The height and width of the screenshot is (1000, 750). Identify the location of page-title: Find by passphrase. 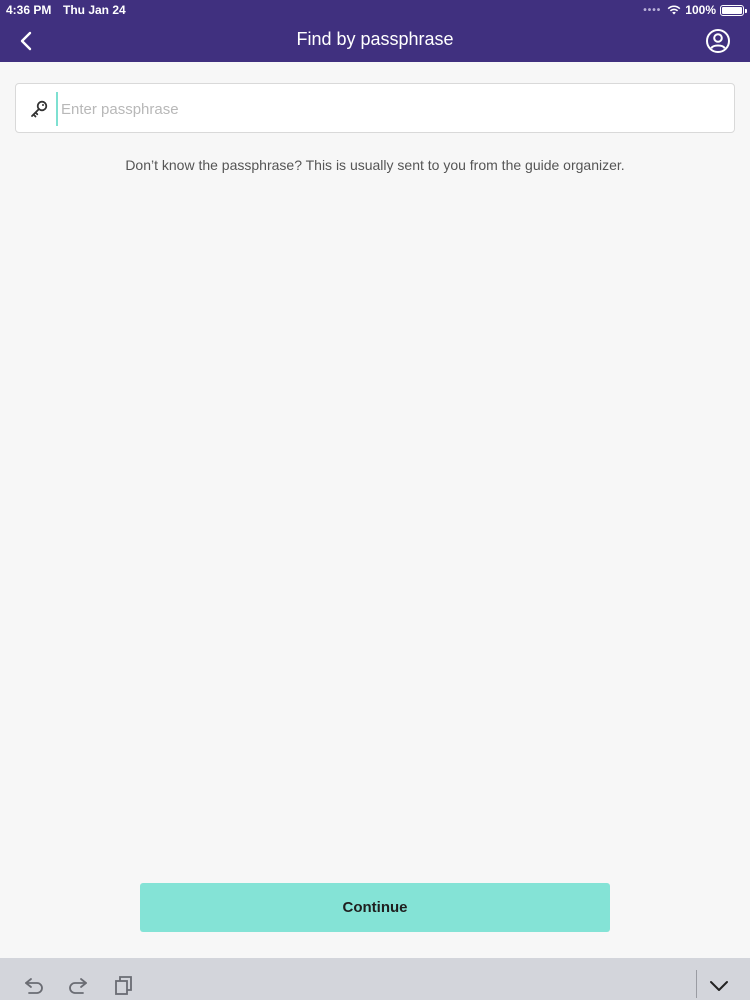
(375, 39).